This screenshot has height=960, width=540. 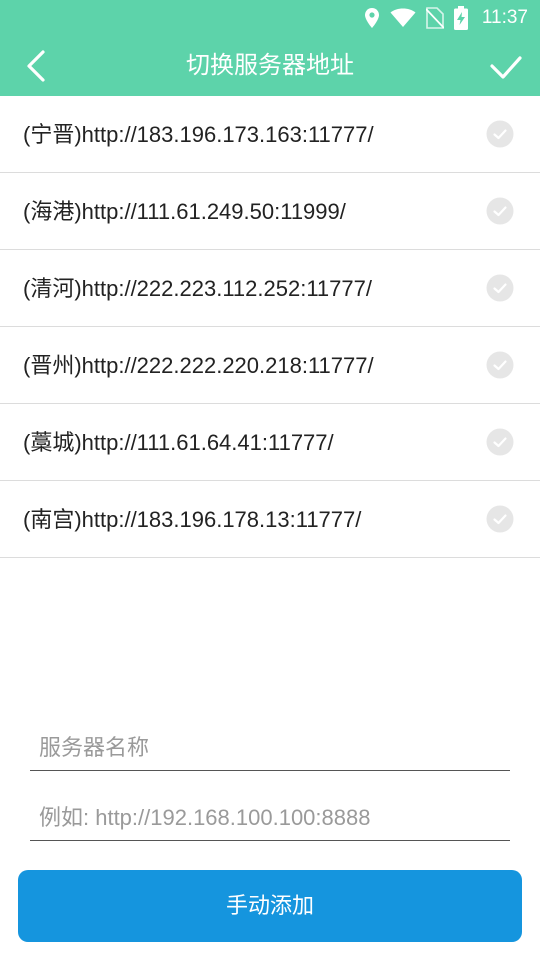 I want to click on battery-charging-icon, so click(x=460, y=18).